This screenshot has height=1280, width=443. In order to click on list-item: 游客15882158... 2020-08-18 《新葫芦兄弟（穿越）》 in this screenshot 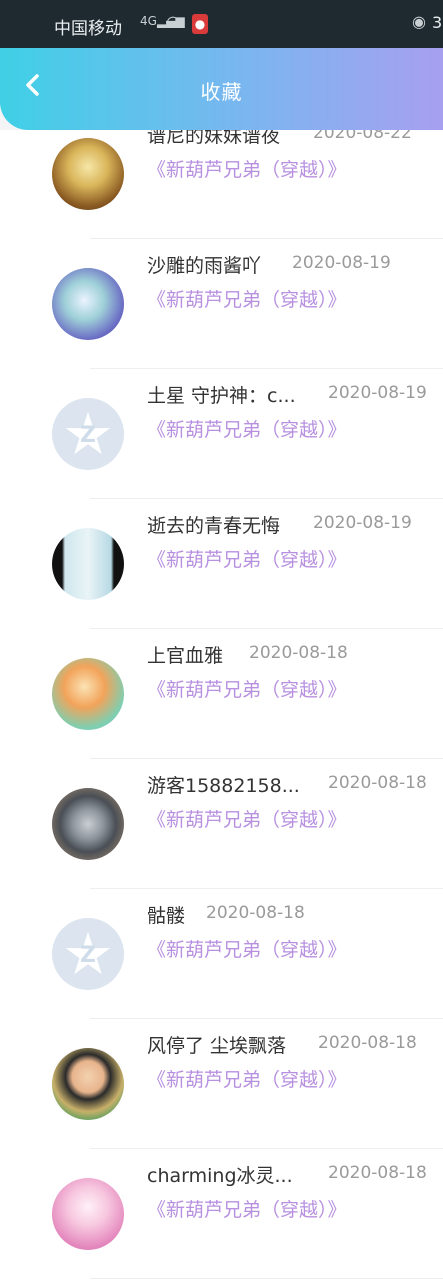, I will do `click(221, 824)`.